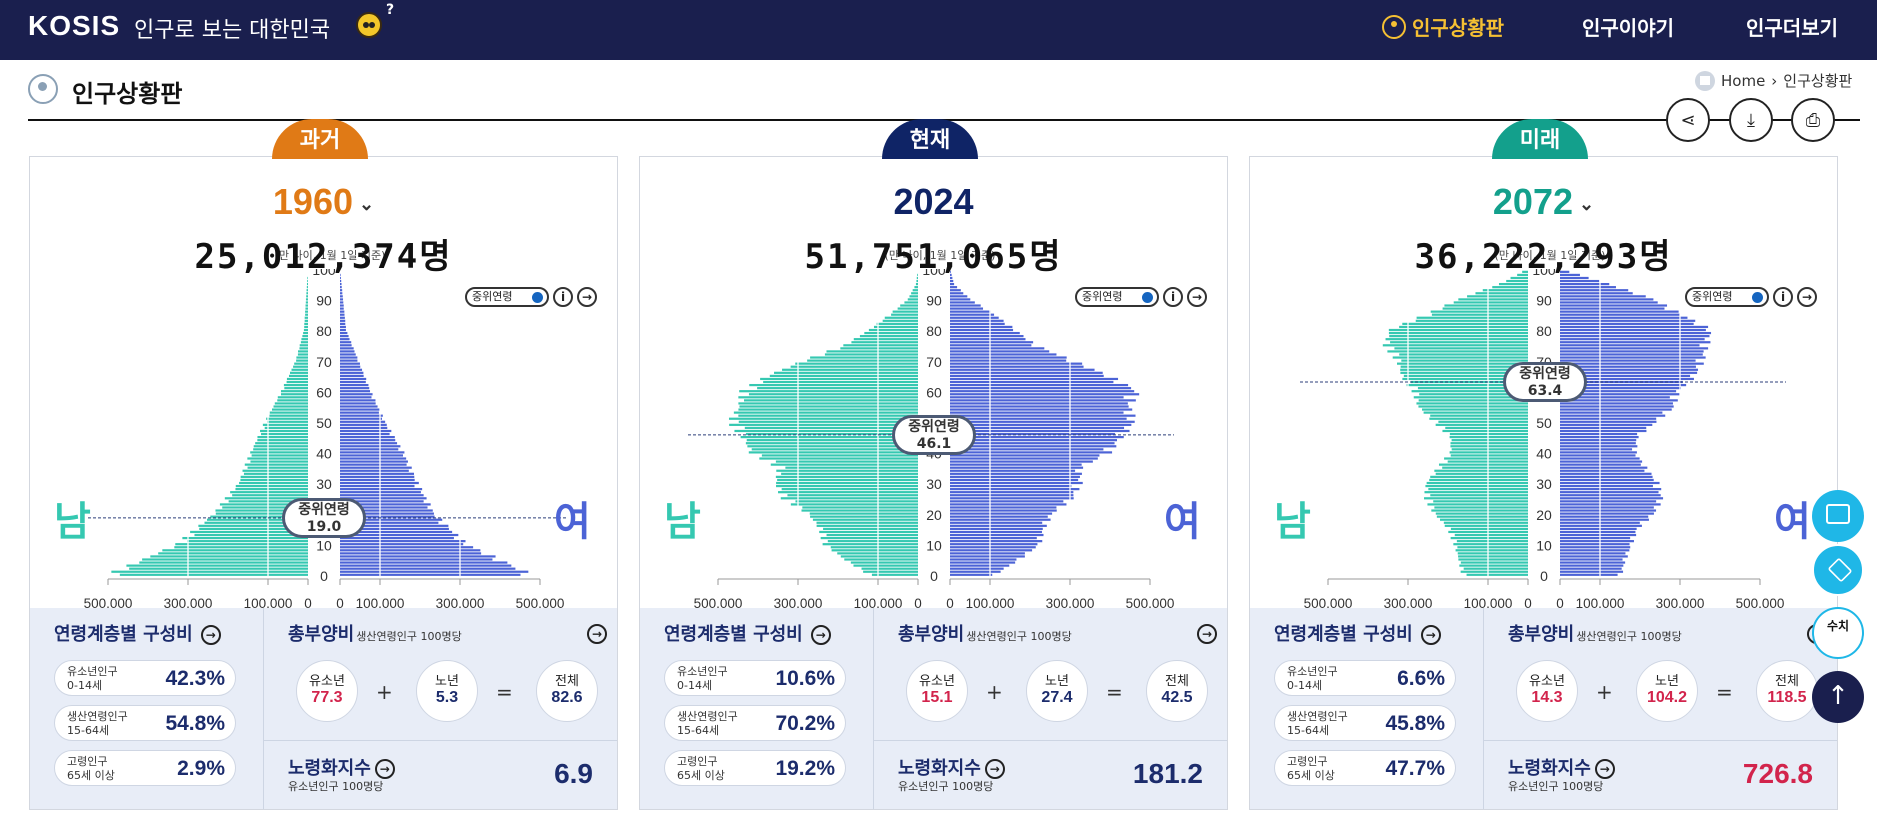 This screenshot has width=1877, height=837. What do you see at coordinates (1838, 697) in the screenshot?
I see `scroll-top-button: ↑` at bounding box center [1838, 697].